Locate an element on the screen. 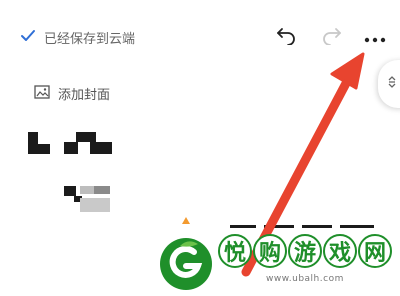 The image size is (400, 296). watermark-logo is located at coordinates (186, 266).